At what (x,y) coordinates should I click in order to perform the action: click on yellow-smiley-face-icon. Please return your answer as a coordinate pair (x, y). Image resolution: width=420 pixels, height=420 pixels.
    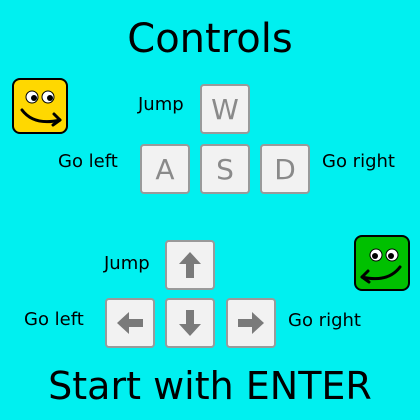
    Looking at the image, I should click on (40, 106).